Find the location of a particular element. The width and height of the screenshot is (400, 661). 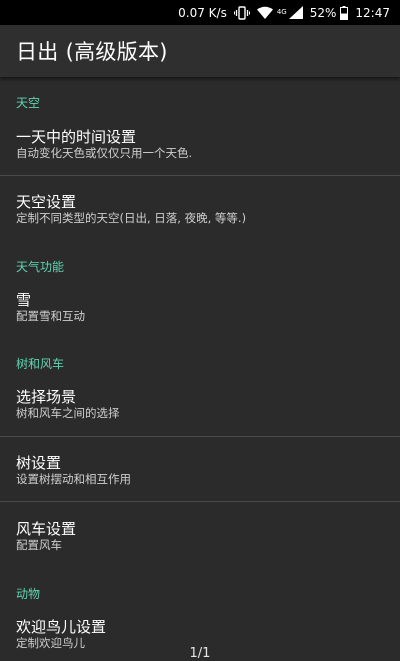

pref-title: 一天中的时间设置 is located at coordinates (76, 137).